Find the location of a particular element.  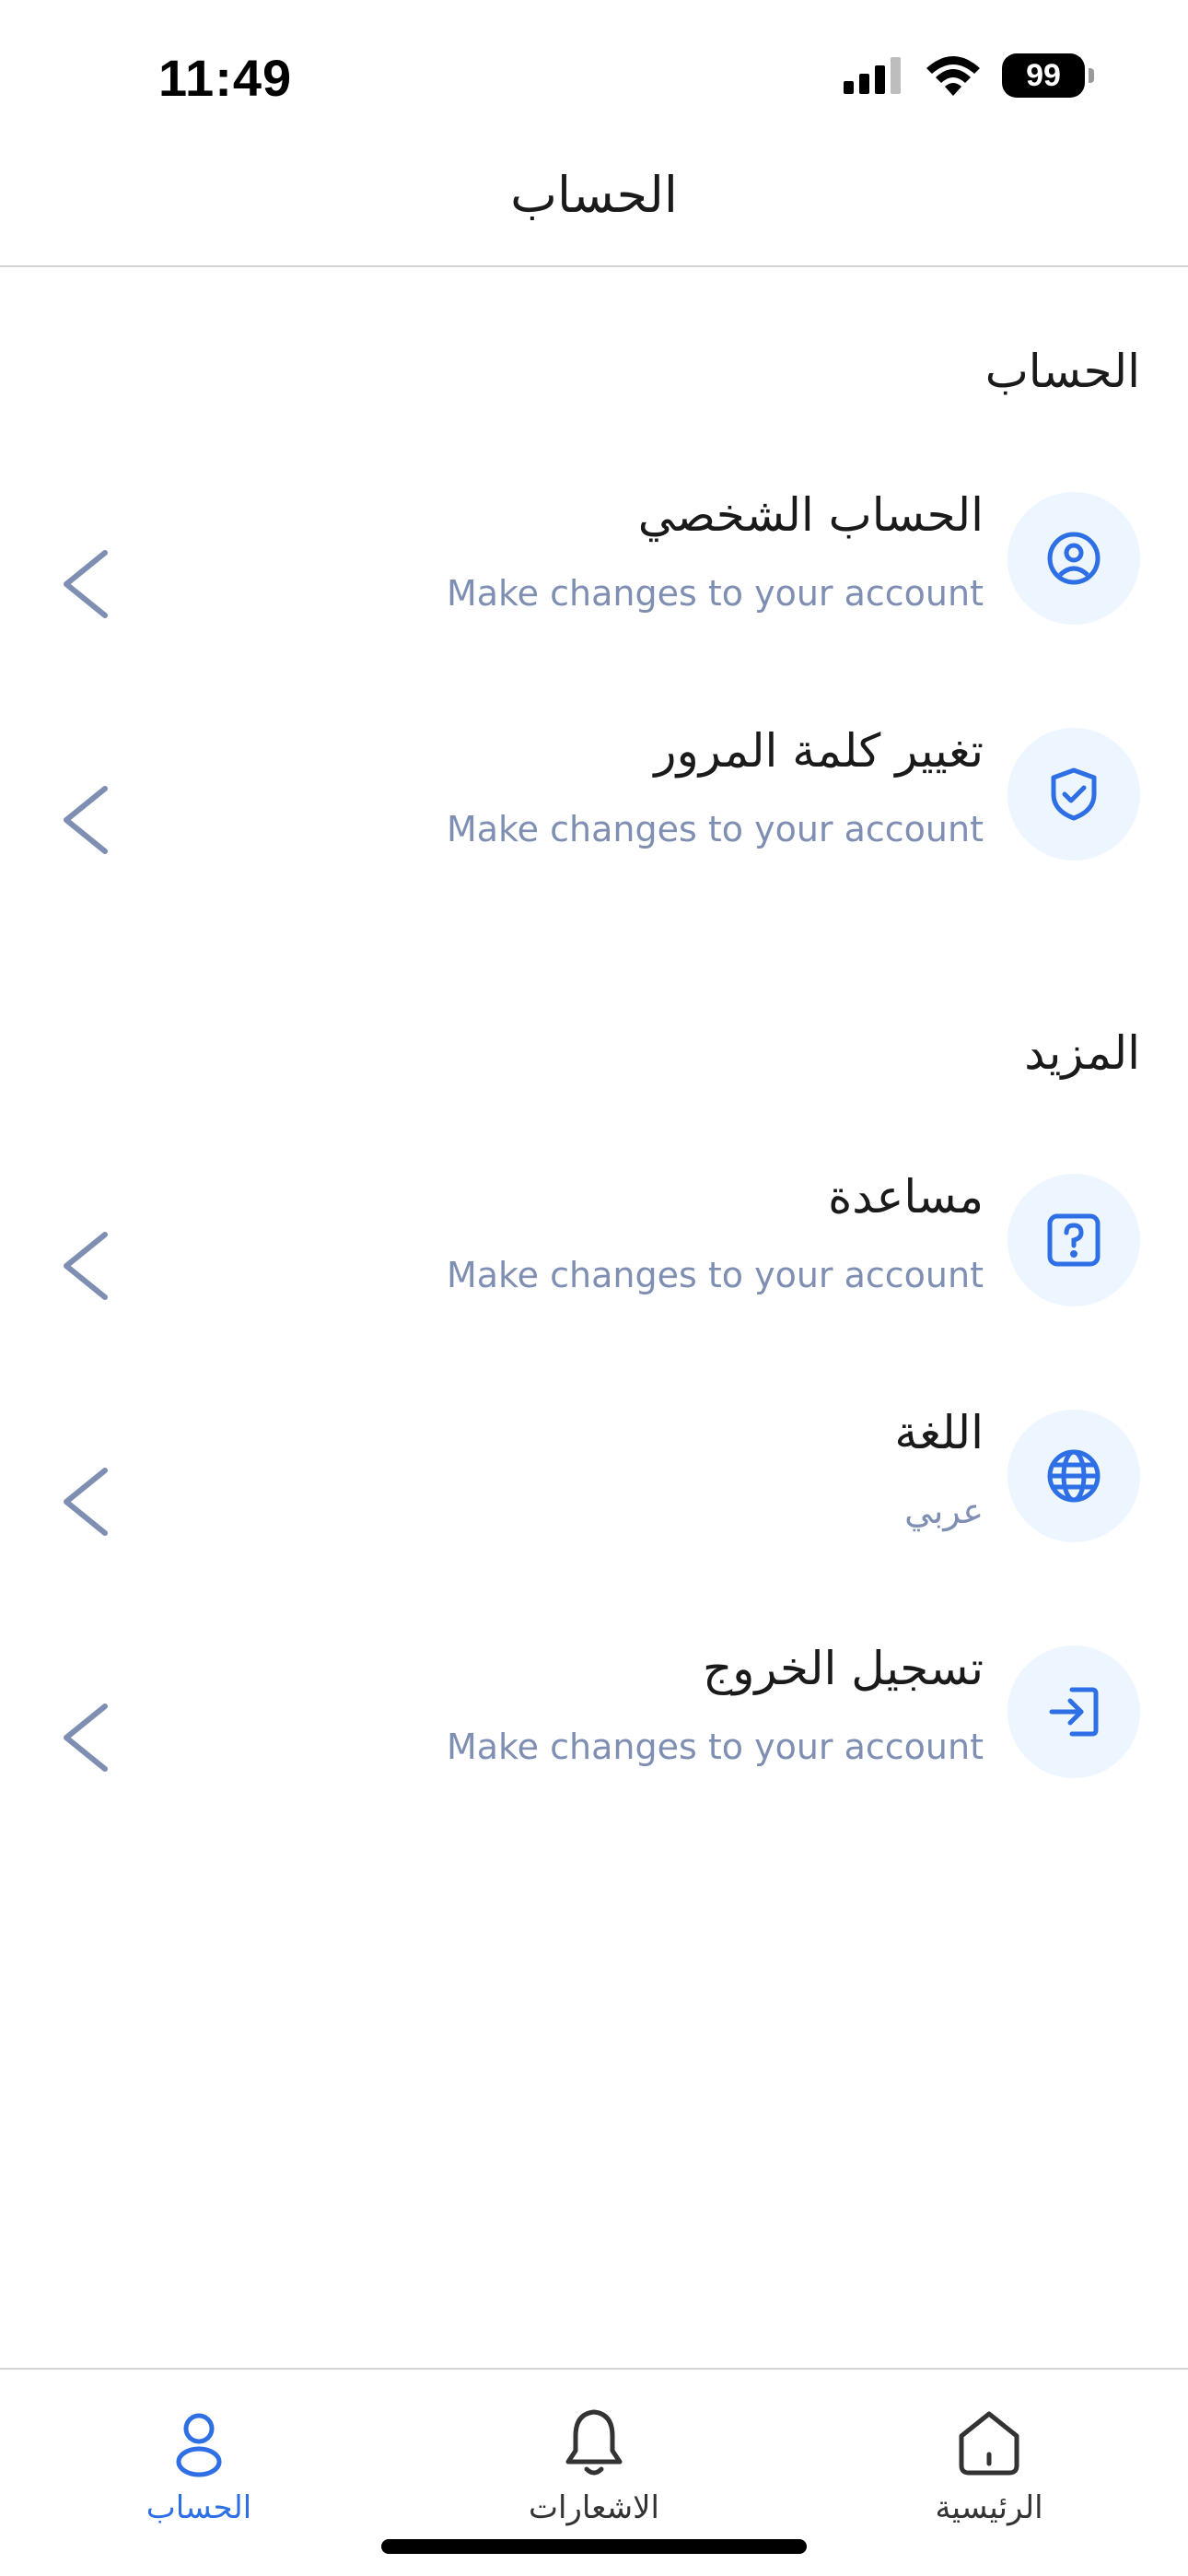

status-time: 11:49 is located at coordinates (225, 78).